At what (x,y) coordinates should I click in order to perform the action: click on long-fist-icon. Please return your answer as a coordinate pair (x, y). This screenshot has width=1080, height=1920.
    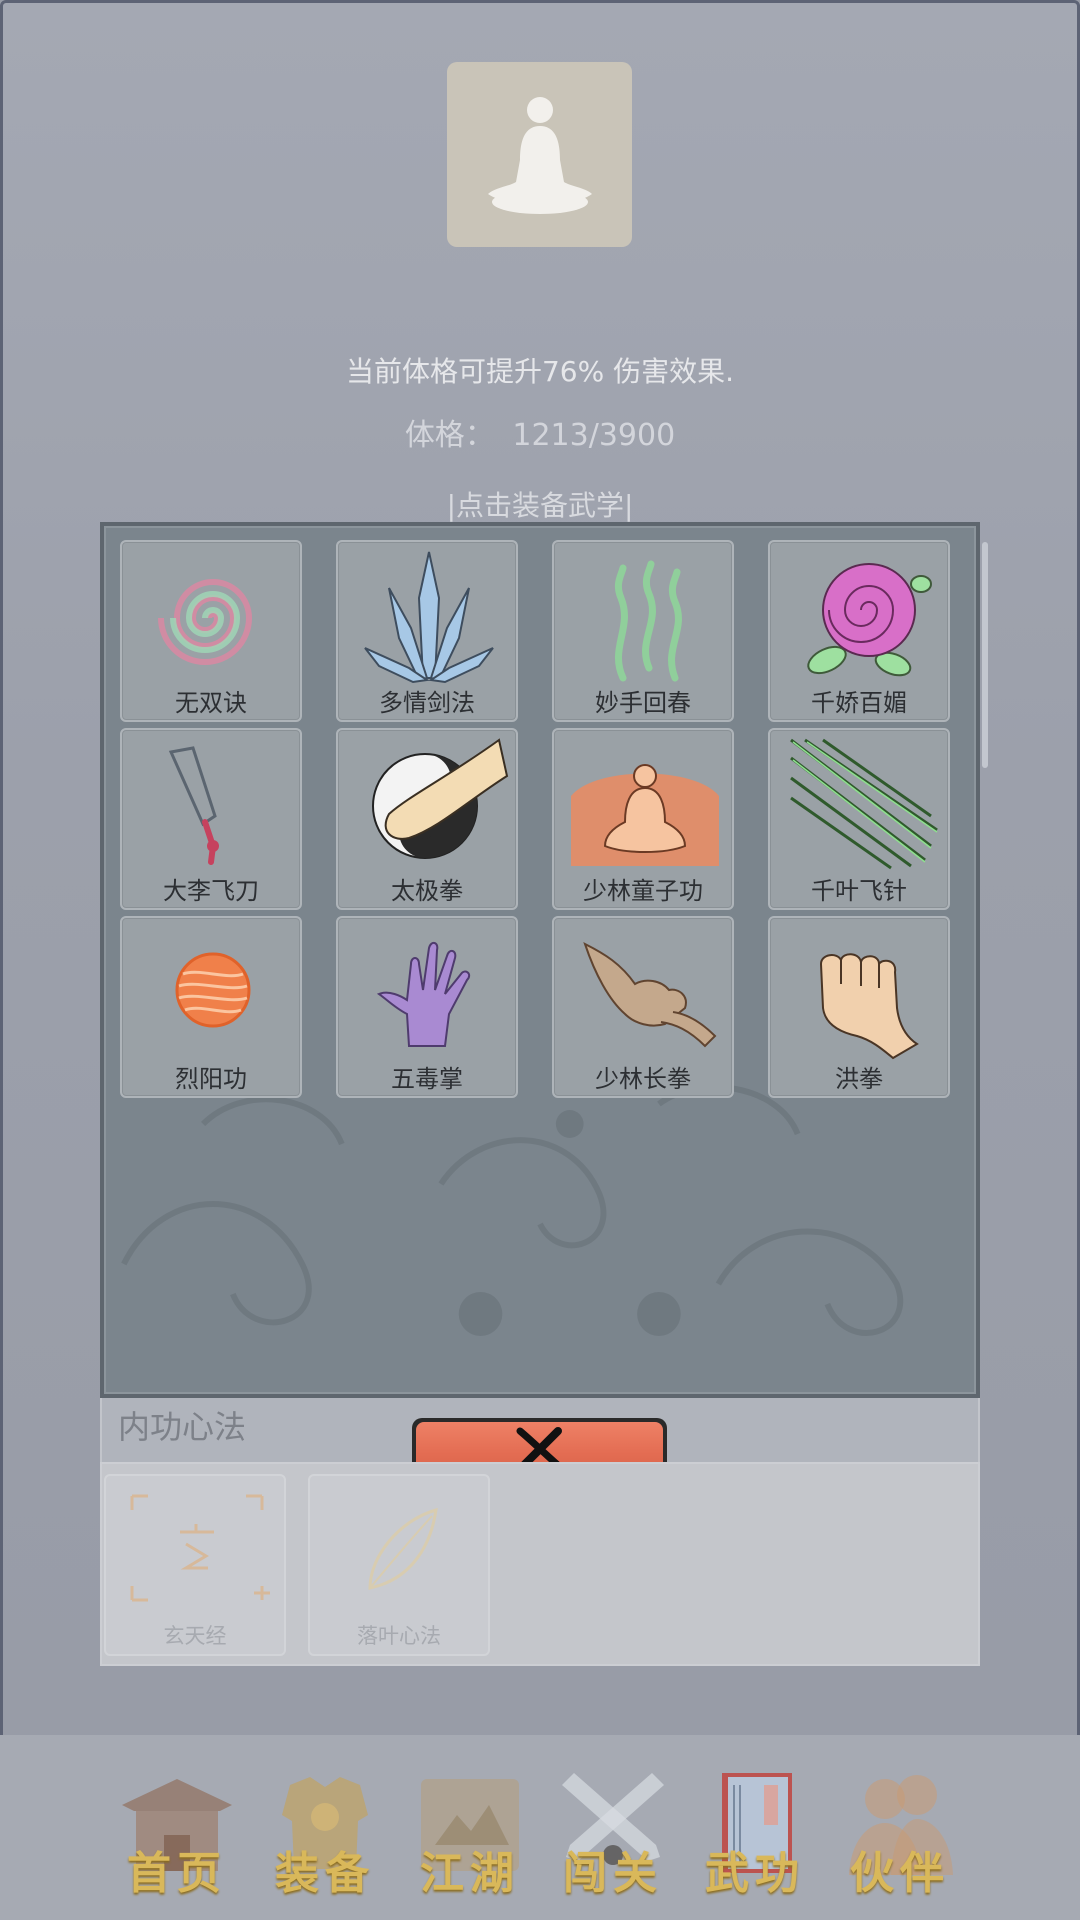
    Looking at the image, I should click on (650, 995).